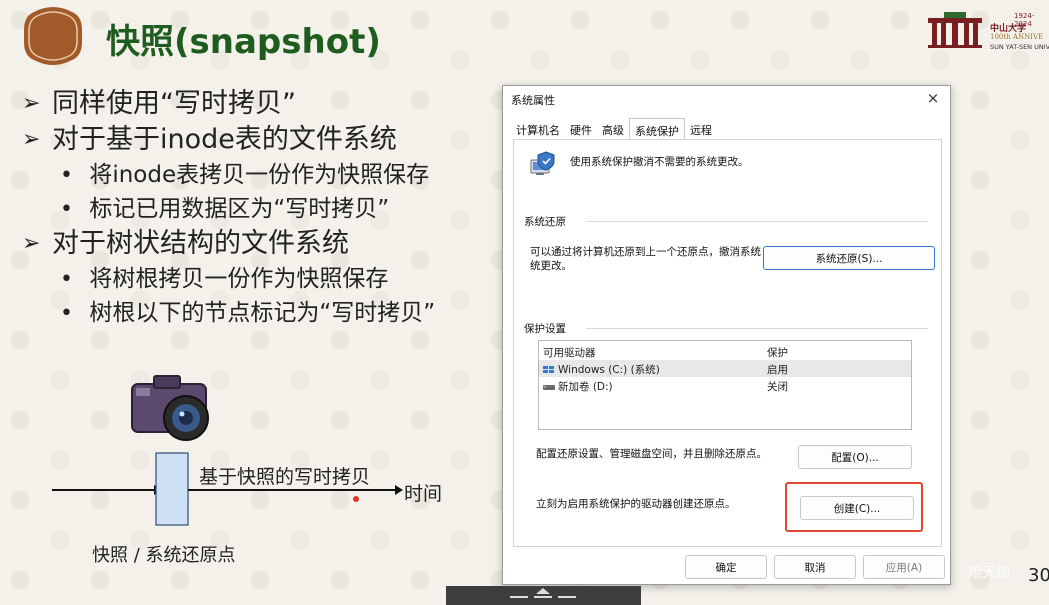 This screenshot has height=605, width=1049. I want to click on drive-name: 新加卷 (D:), so click(585, 387).